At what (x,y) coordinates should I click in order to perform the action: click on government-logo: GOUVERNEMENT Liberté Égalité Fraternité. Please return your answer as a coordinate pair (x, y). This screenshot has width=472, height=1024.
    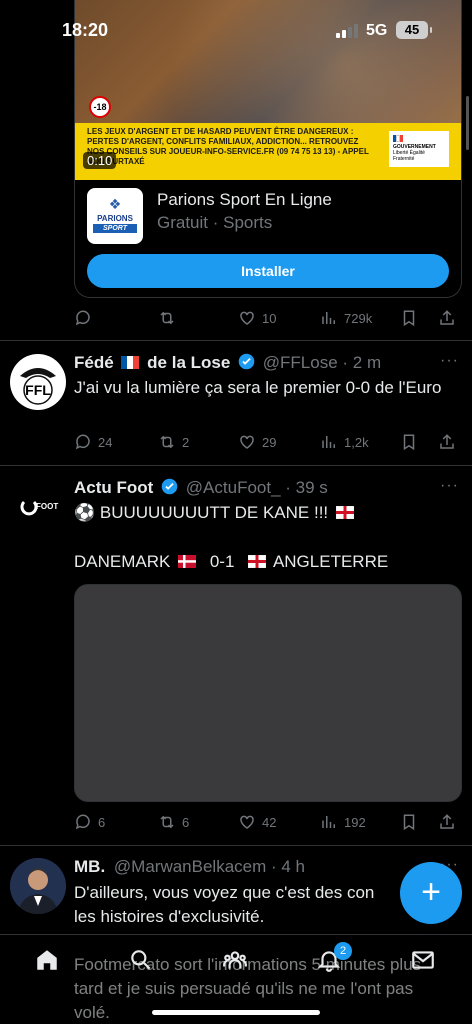
    Looking at the image, I should click on (419, 149).